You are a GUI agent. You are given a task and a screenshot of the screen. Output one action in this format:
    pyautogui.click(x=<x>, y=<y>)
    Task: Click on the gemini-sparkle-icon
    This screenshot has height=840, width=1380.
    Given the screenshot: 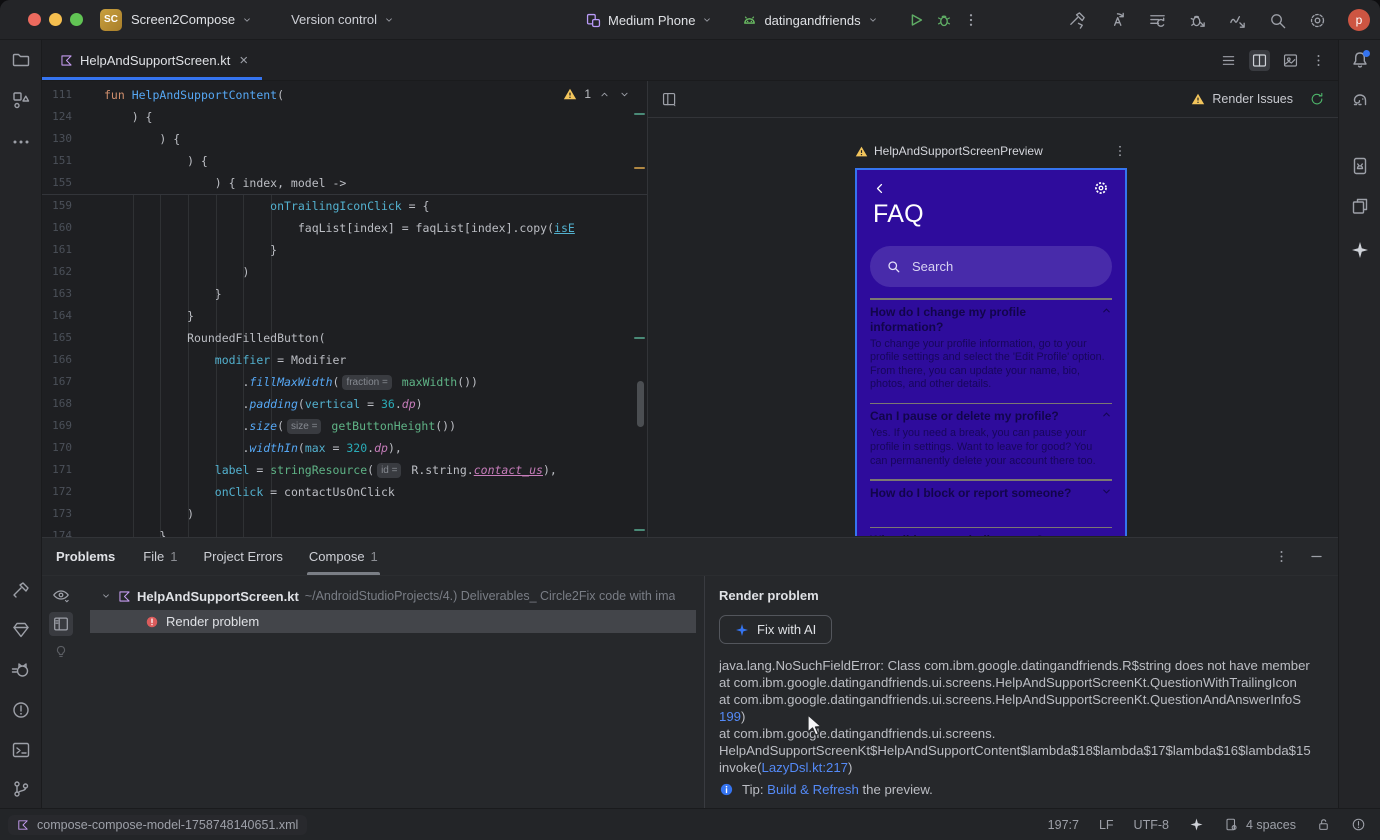 What is the action you would take?
    pyautogui.click(x=1360, y=250)
    